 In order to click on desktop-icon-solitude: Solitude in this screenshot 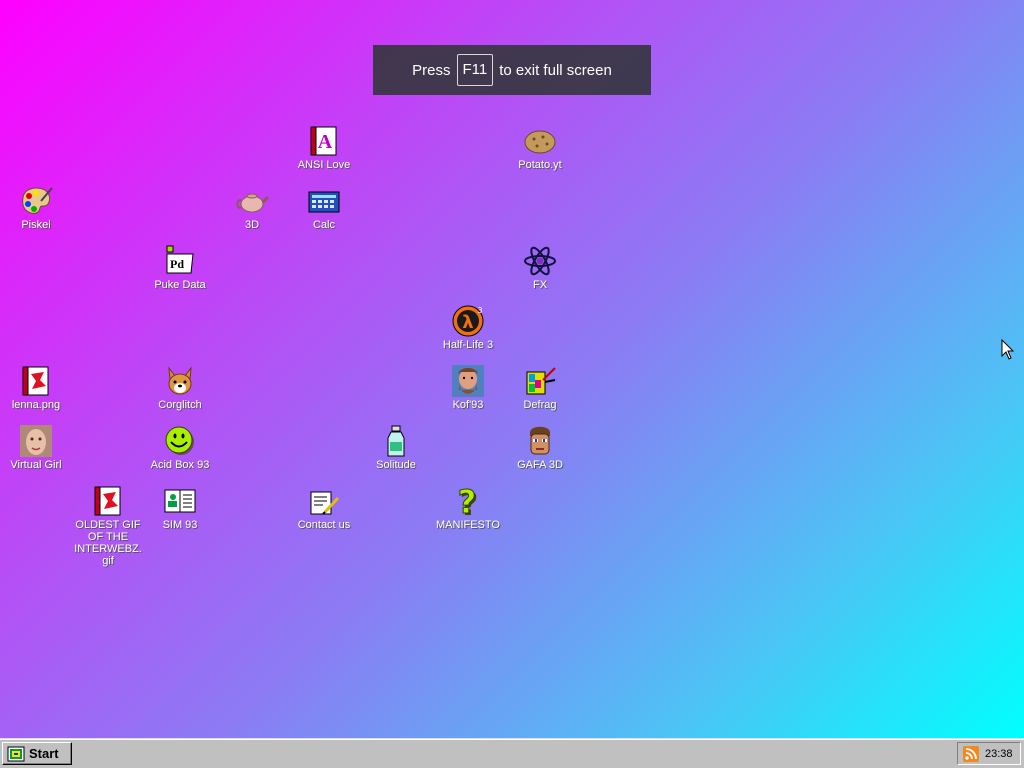, I will do `click(396, 447)`.